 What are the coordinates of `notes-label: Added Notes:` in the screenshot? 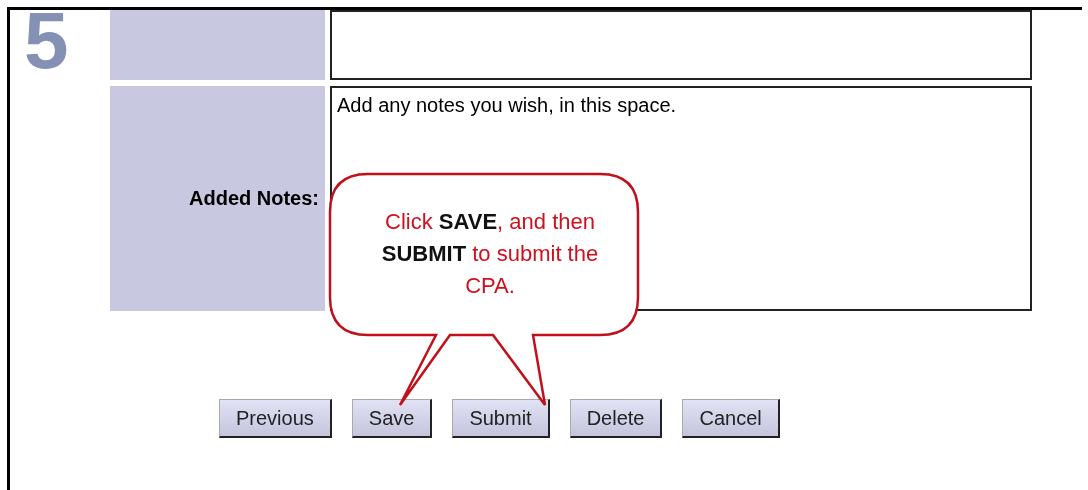 It's located at (254, 198).